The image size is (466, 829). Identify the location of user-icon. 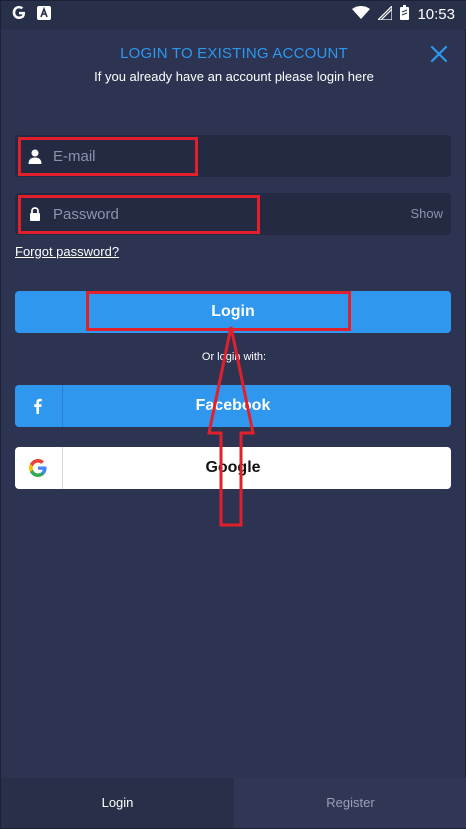
(35, 156).